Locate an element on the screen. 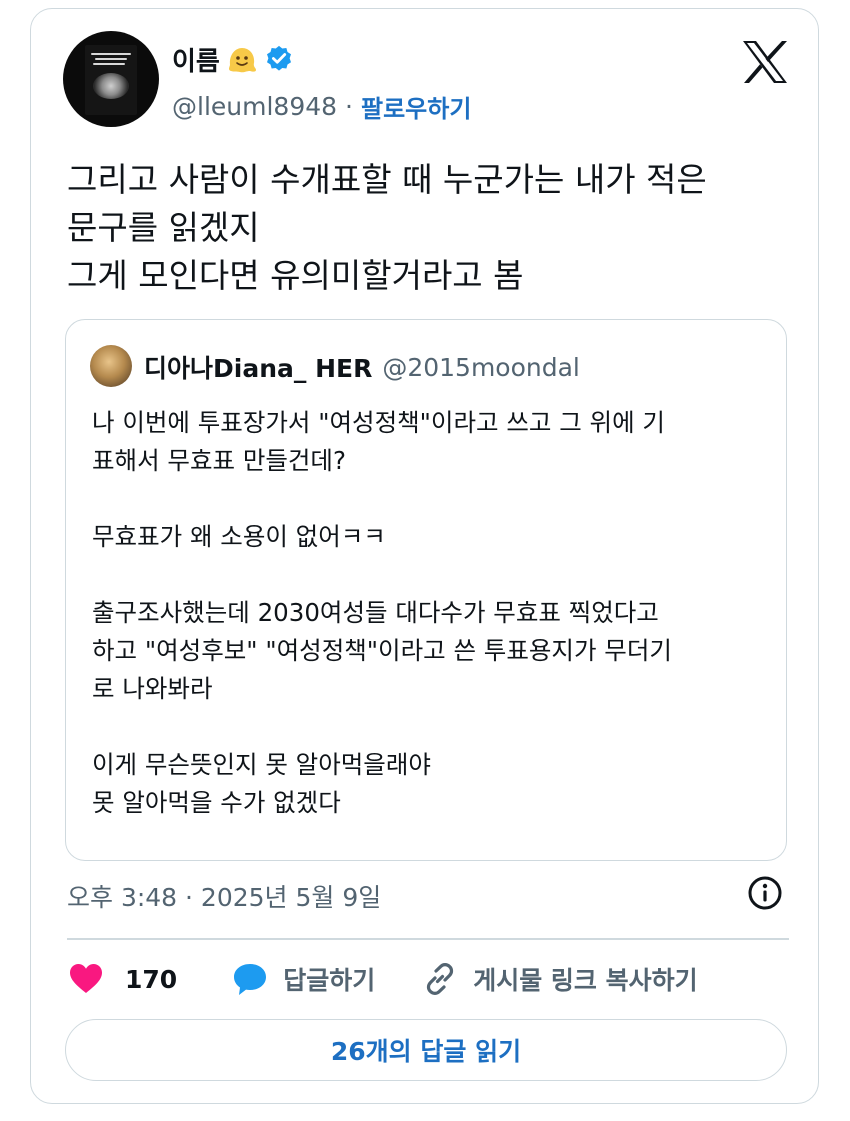 Image resolution: width=850 pixels, height=1121 pixels. book-cover-image is located at coordinates (111, 80).